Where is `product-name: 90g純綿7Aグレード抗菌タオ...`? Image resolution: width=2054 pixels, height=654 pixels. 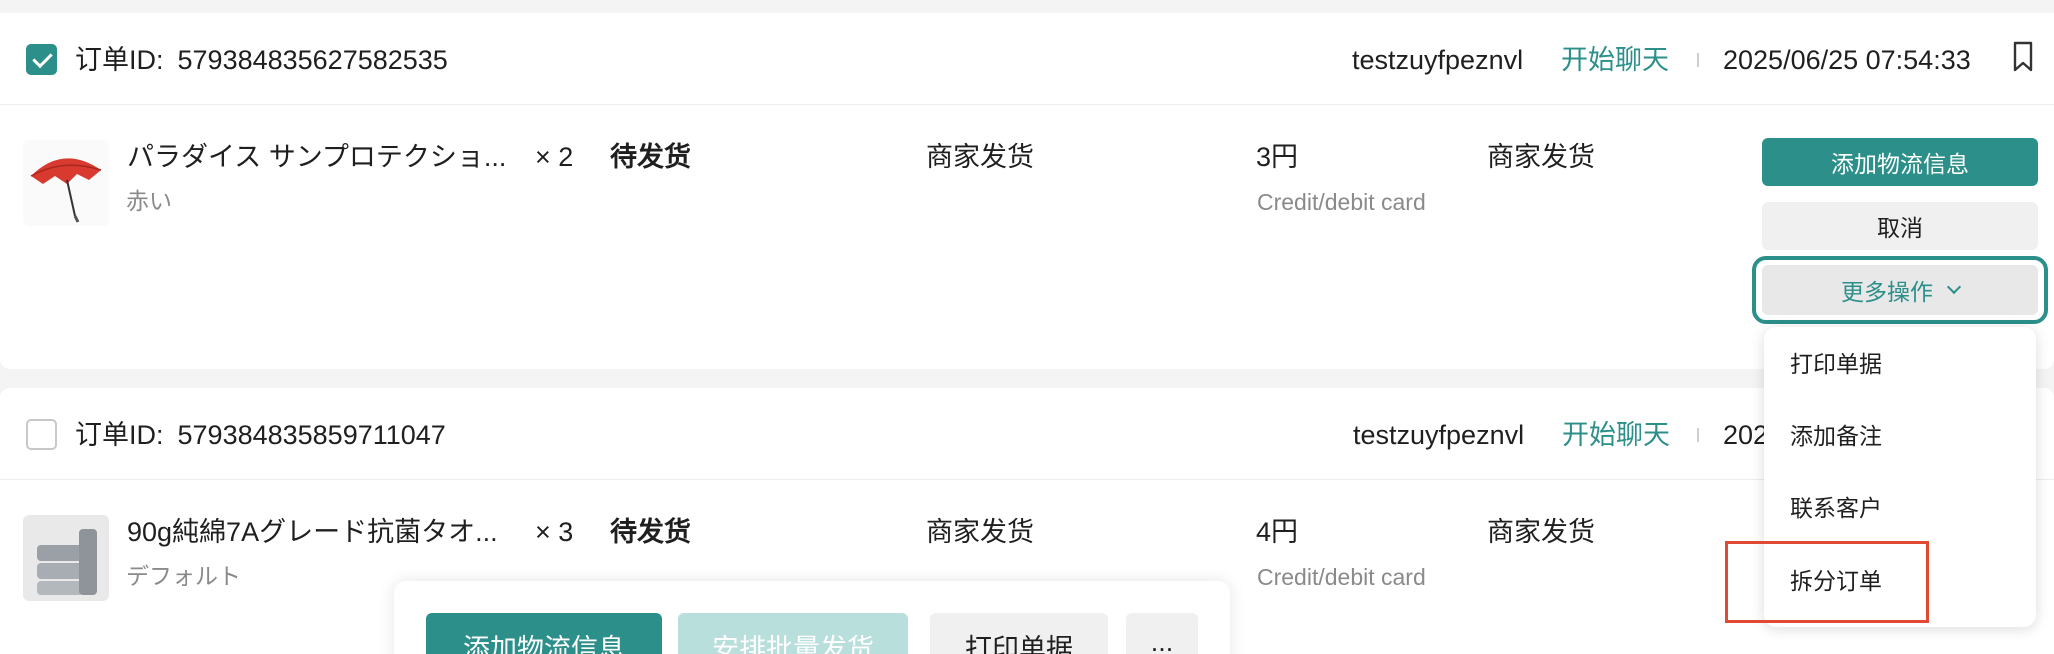
product-name: 90g純綿7Aグレード抗菌タオ... is located at coordinates (312, 532).